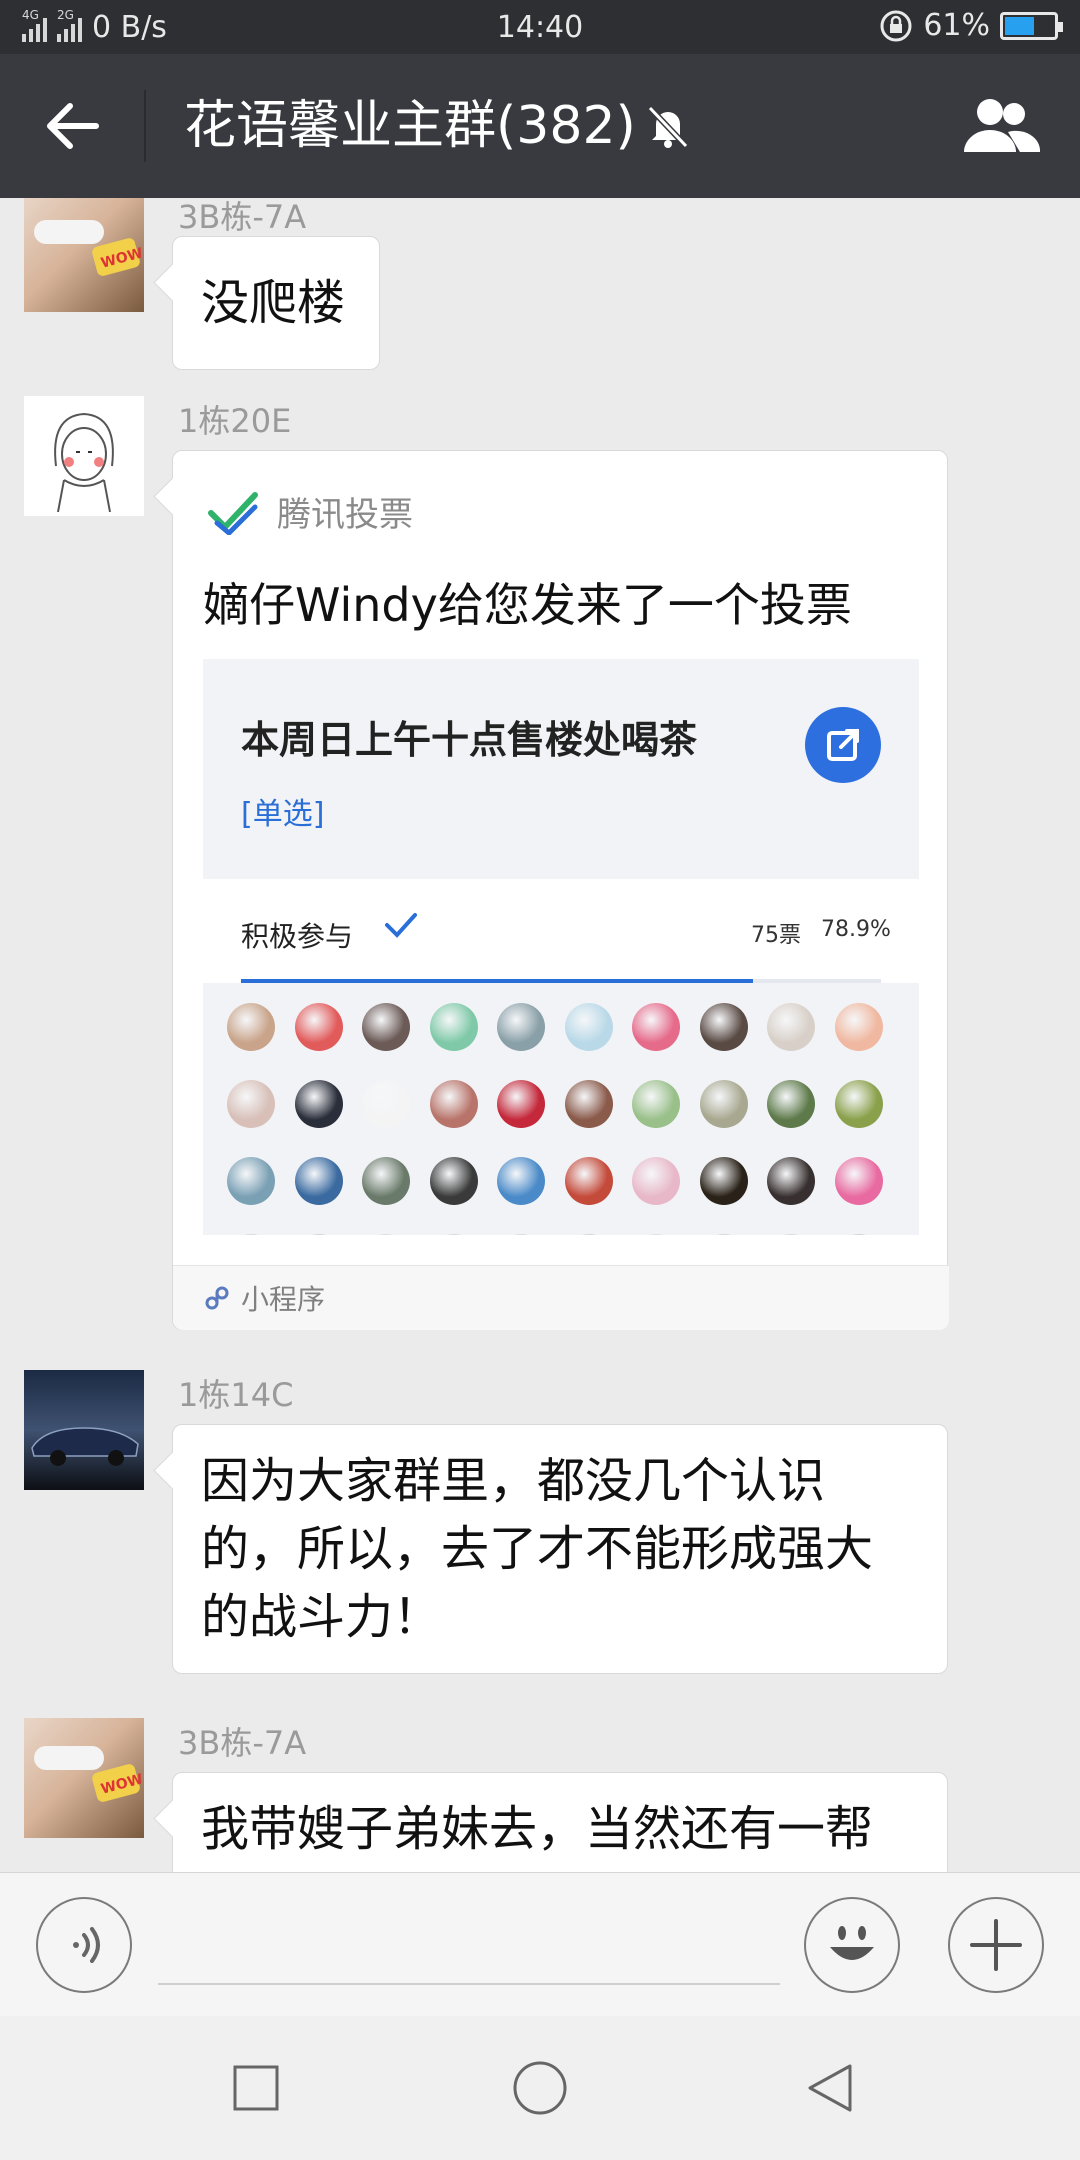  I want to click on vote-option: 积极参与 75票 78.9%, so click(561, 931).